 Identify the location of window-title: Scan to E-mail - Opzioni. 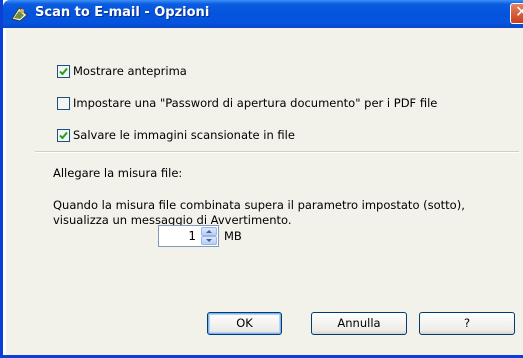
(122, 12).